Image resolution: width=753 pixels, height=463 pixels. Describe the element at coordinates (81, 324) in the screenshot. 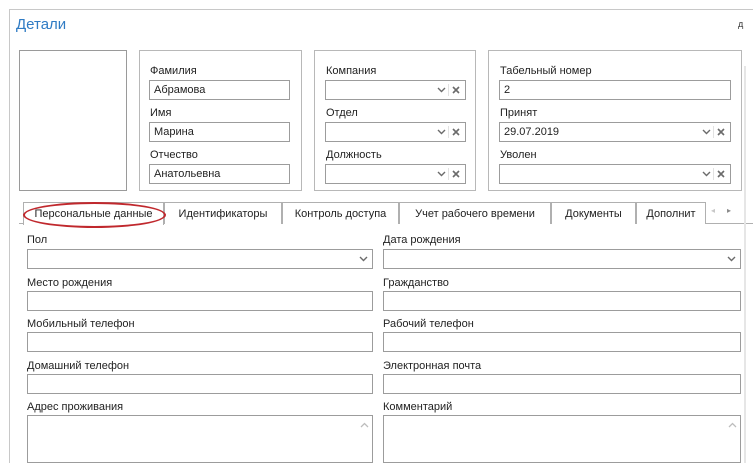

I see `mobile-phone-label: Мобильный телефон` at that location.